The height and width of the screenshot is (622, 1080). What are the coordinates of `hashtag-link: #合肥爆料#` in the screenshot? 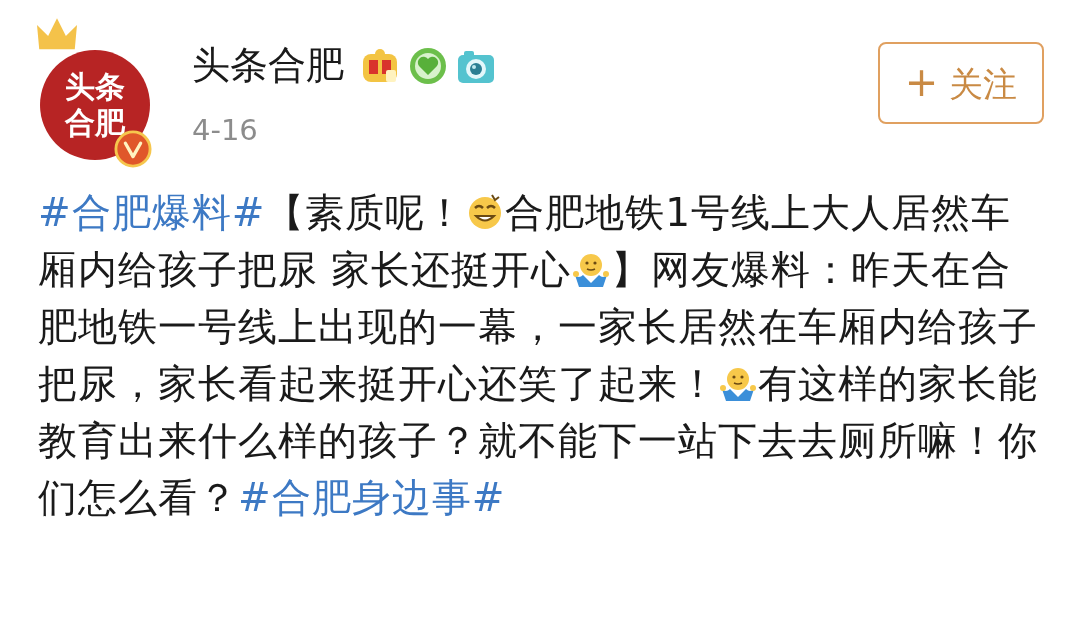 It's located at (152, 212).